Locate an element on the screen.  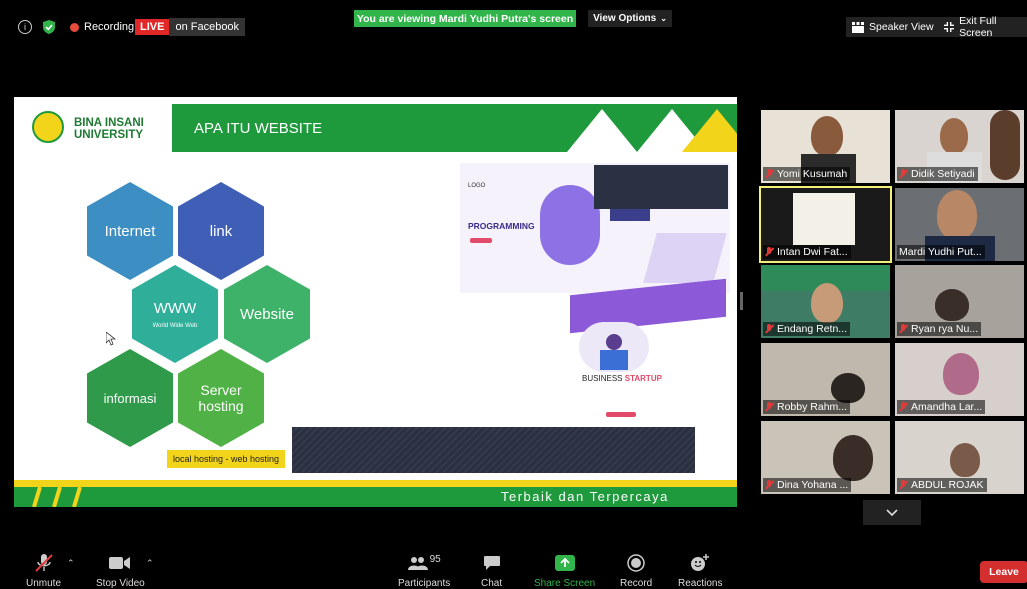
reactions-label: Reactions is located at coordinates (700, 583).